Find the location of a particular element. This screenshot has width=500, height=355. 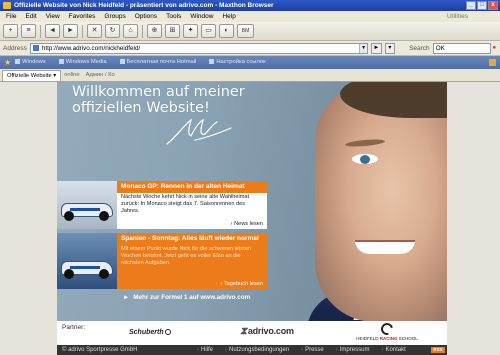

address-input: http://www.adrivo.com/nickheidfeld/ ▼ is located at coordinates (199, 48).